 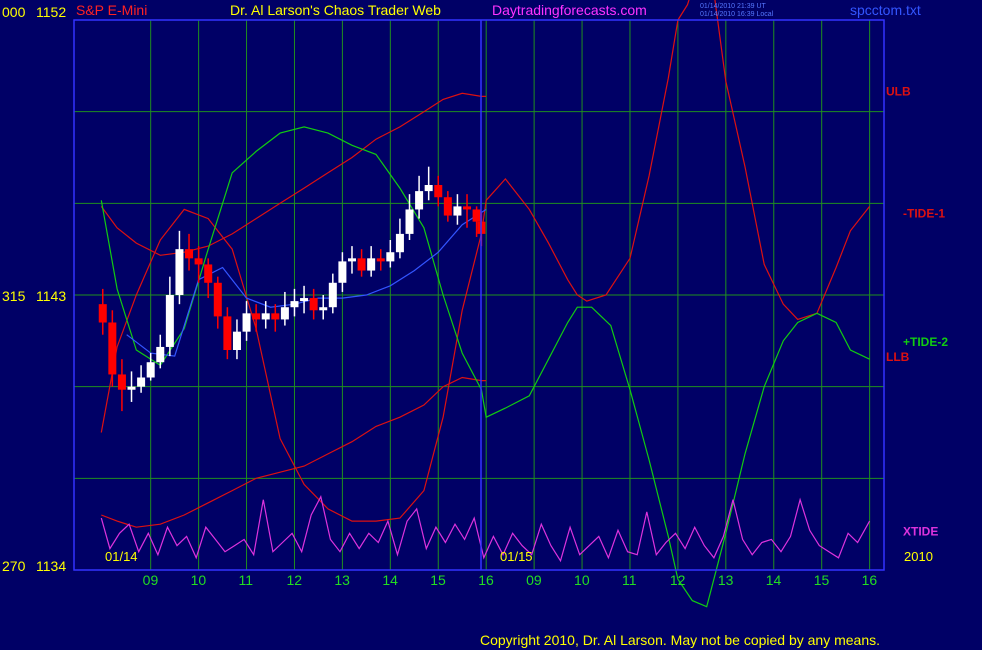 What do you see at coordinates (925, 342) in the screenshot?
I see `series-label: +TIDE-2` at bounding box center [925, 342].